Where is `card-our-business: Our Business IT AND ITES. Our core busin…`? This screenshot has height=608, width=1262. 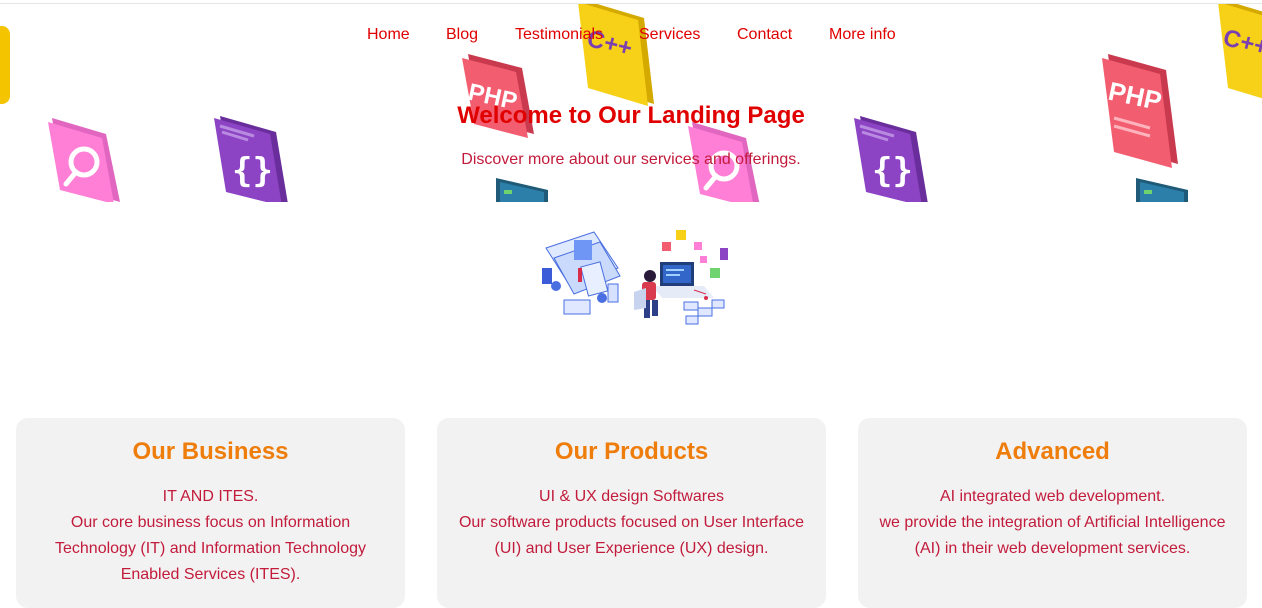
card-our-business: Our Business IT AND ITES. Our core busin… is located at coordinates (210, 513).